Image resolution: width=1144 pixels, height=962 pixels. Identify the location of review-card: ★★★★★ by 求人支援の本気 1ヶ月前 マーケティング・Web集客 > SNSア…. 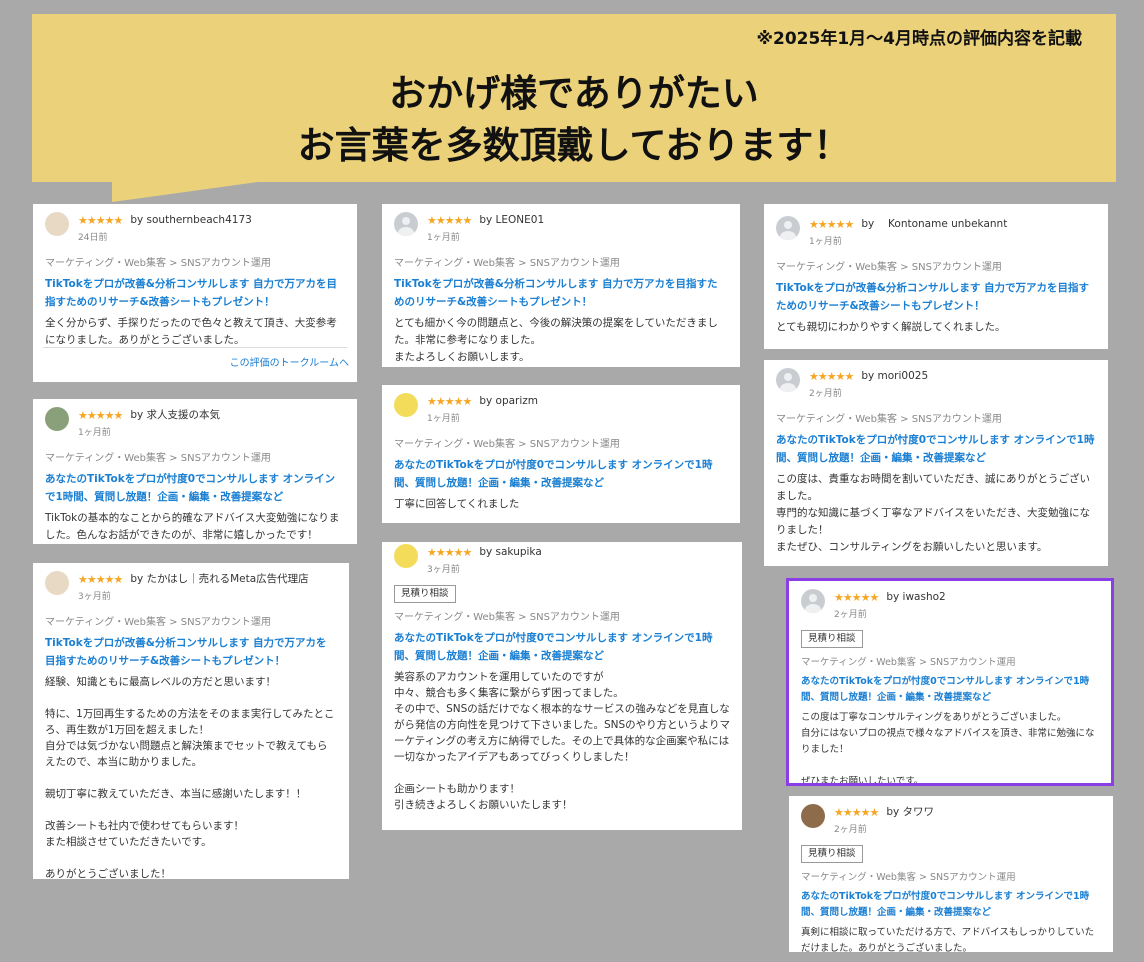
(195, 471).